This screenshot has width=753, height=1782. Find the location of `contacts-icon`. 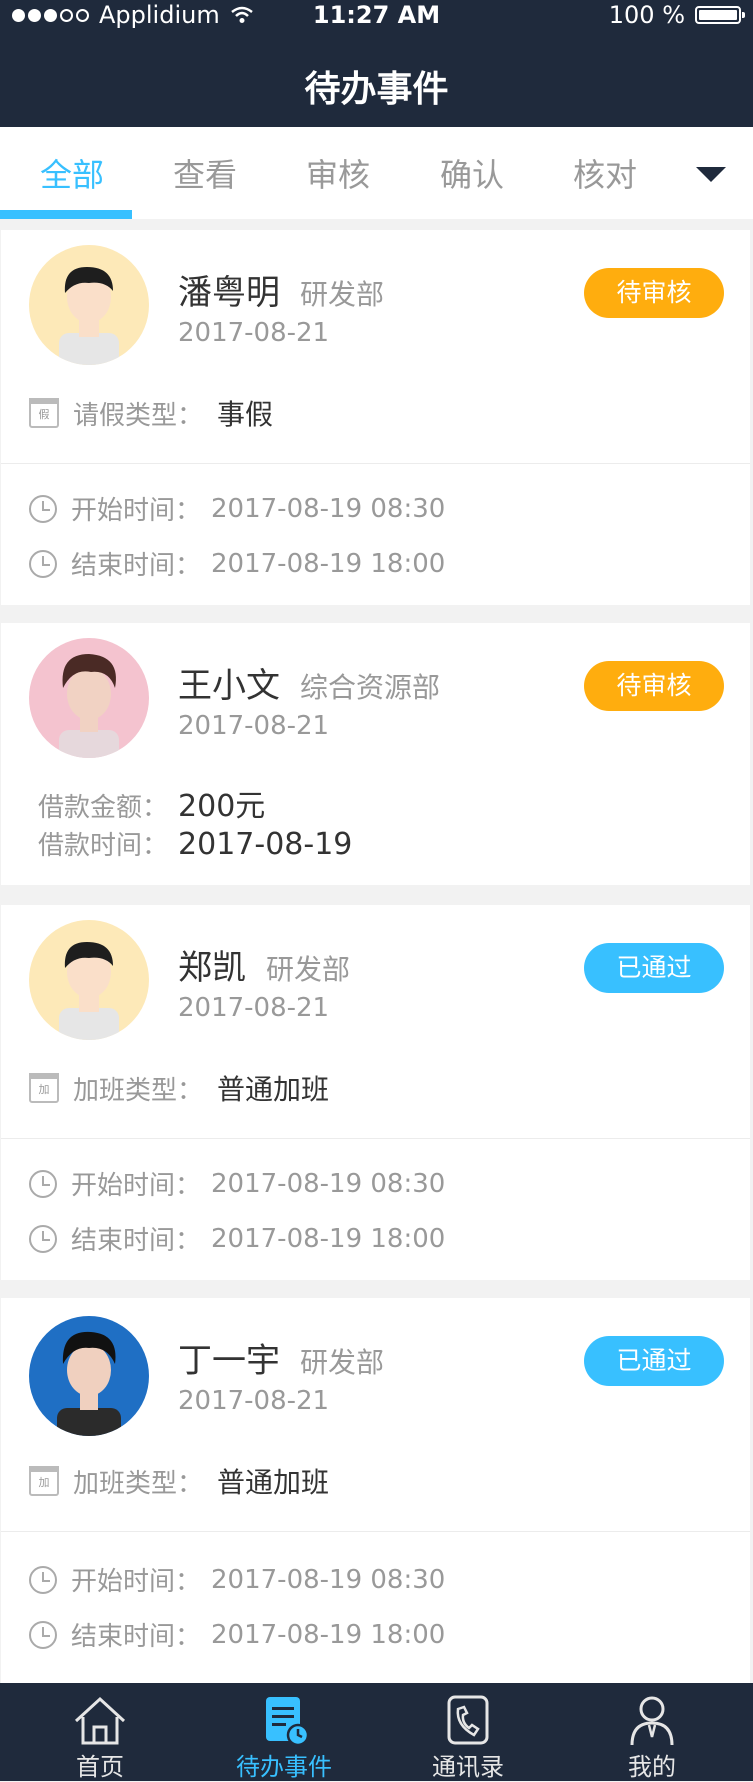

contacts-icon is located at coordinates (468, 1720).